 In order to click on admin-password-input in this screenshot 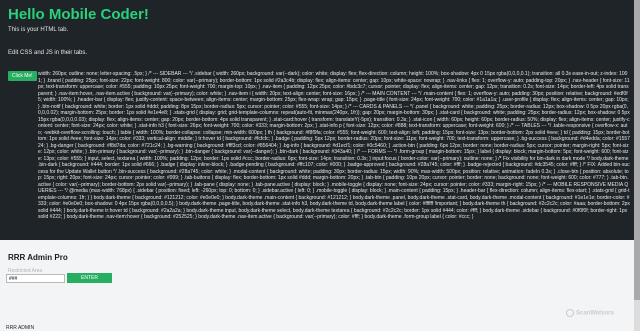, I will do `click(35, 278)`.